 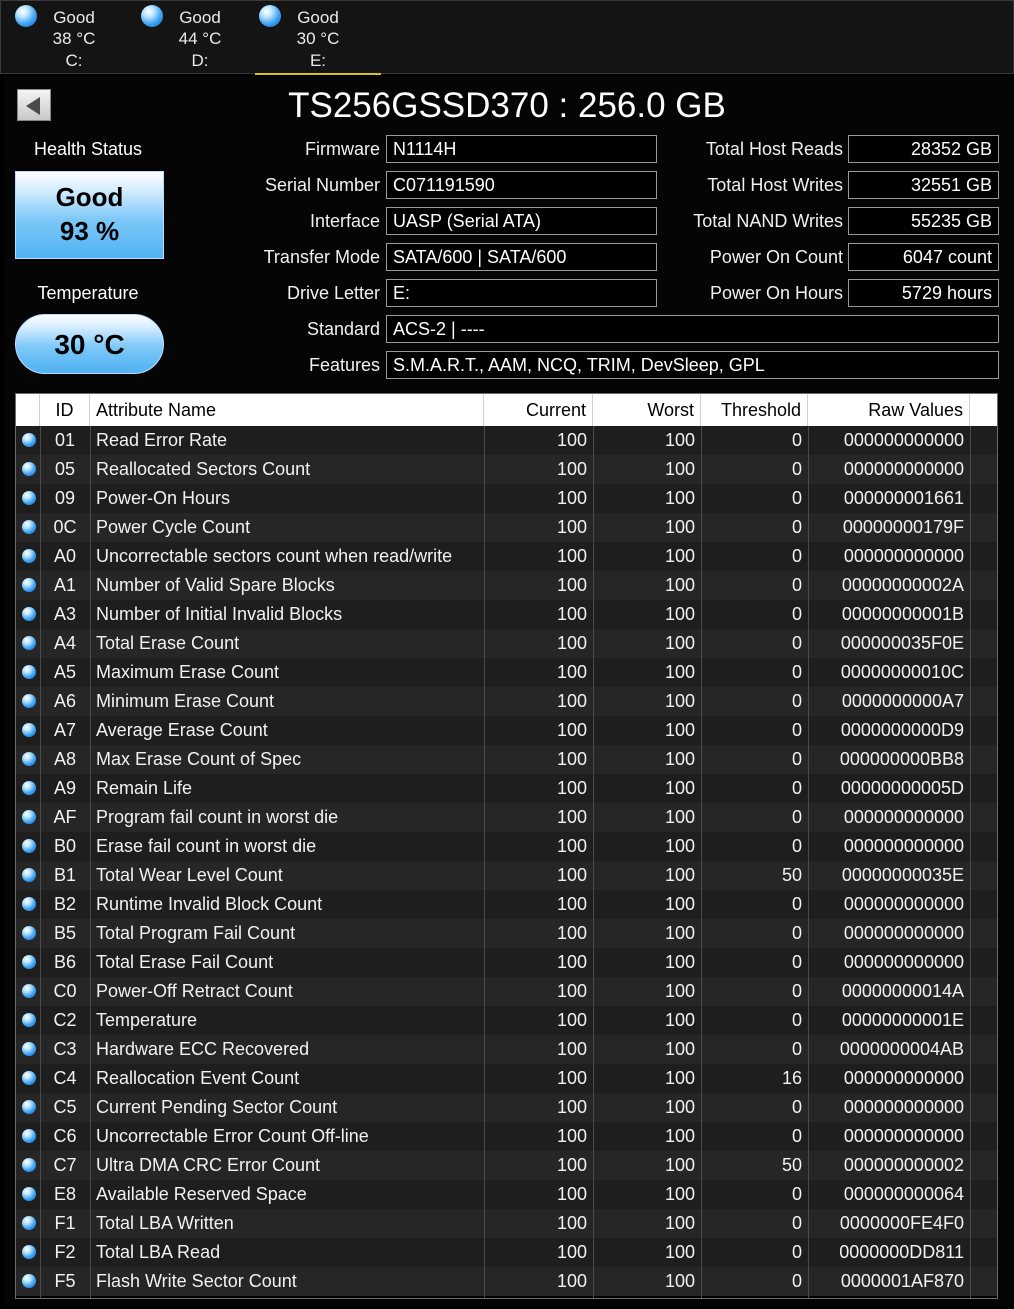 What do you see at coordinates (65, 614) in the screenshot?
I see `attribute-id: A3` at bounding box center [65, 614].